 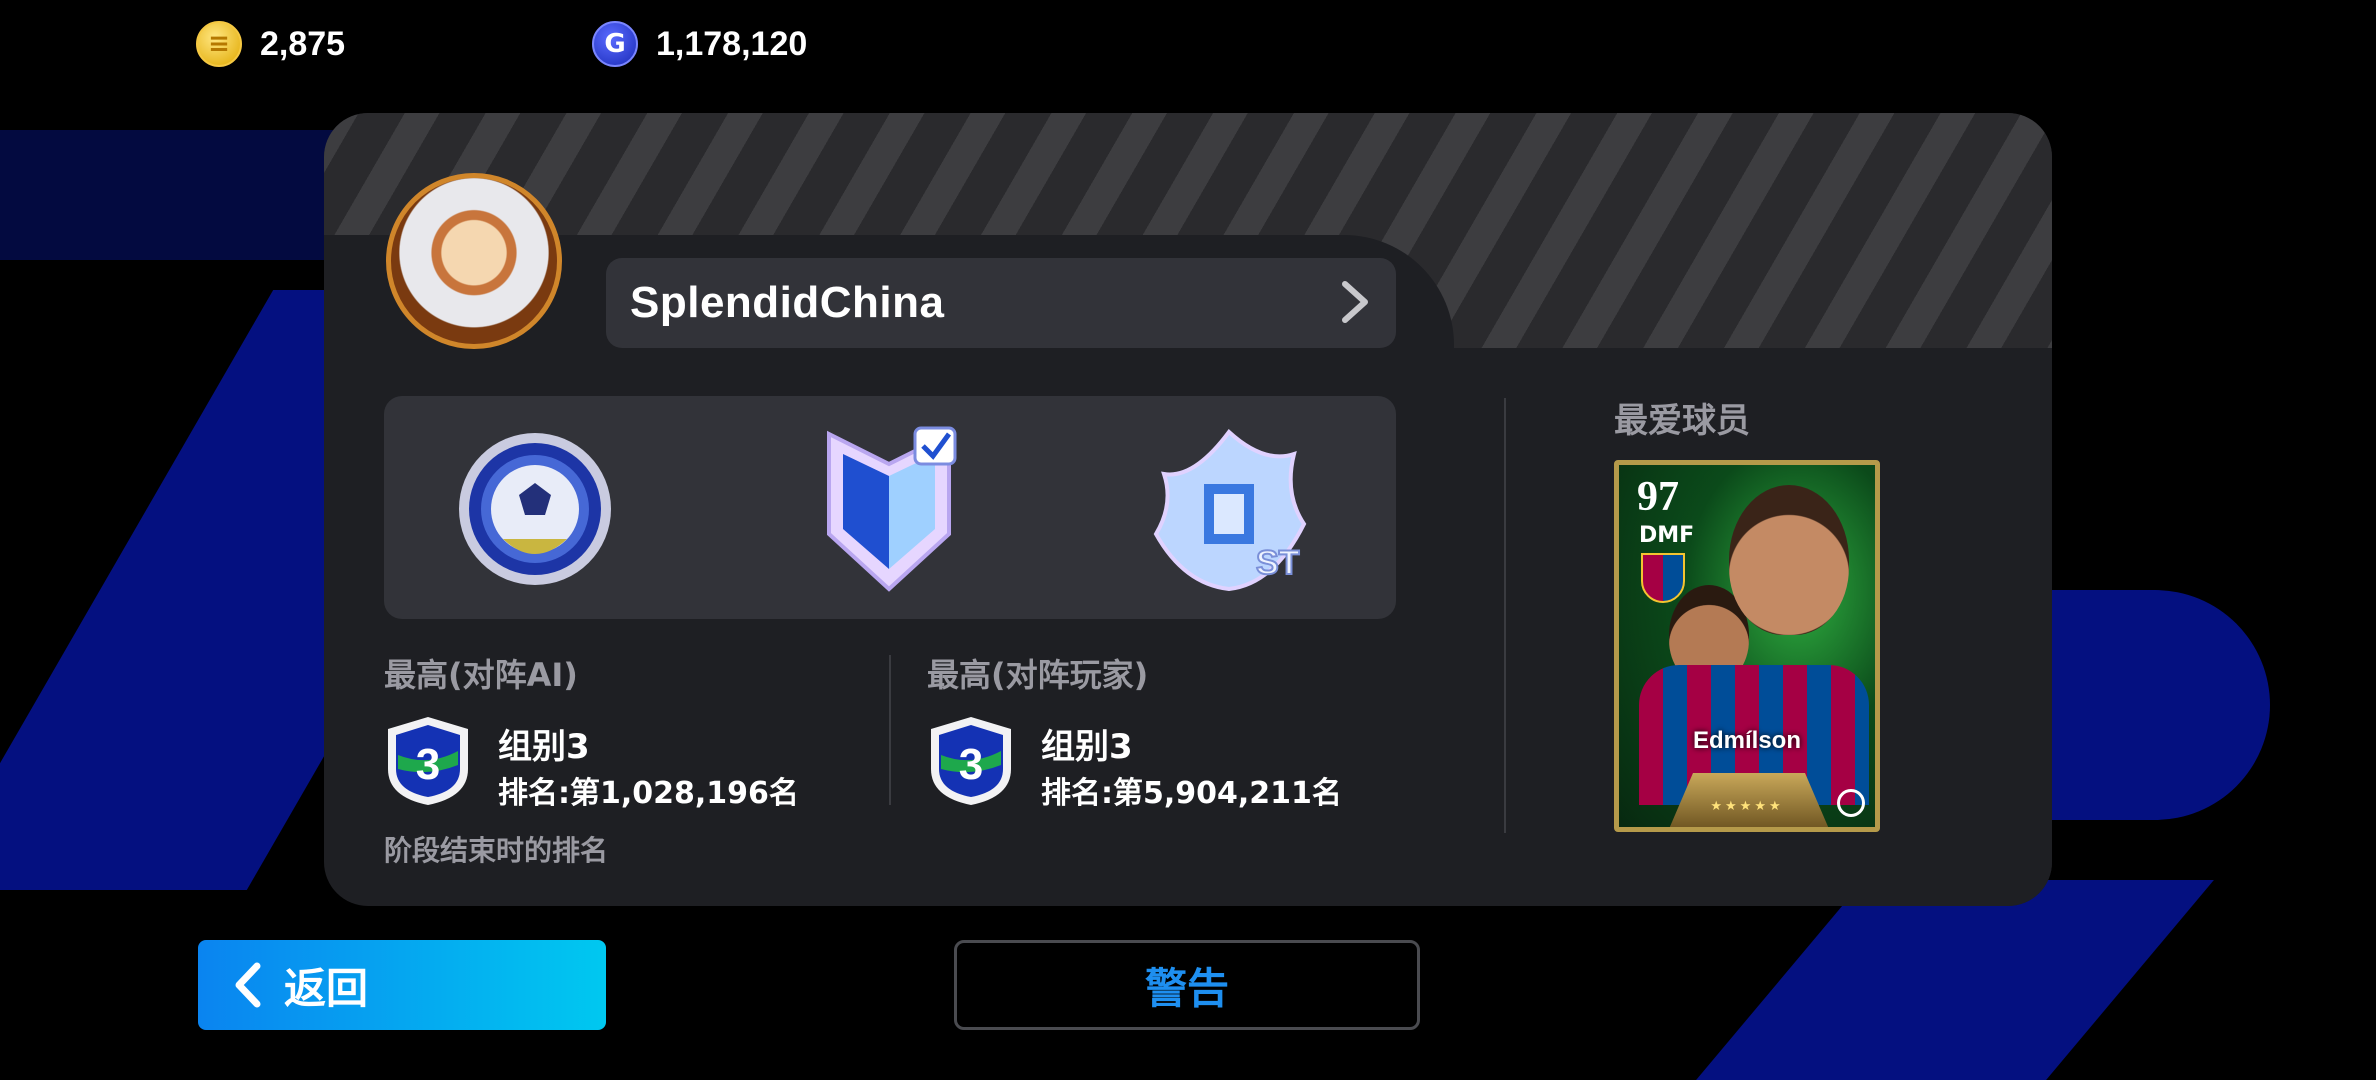 I want to click on chevron-right-icon, so click(x=1354, y=302).